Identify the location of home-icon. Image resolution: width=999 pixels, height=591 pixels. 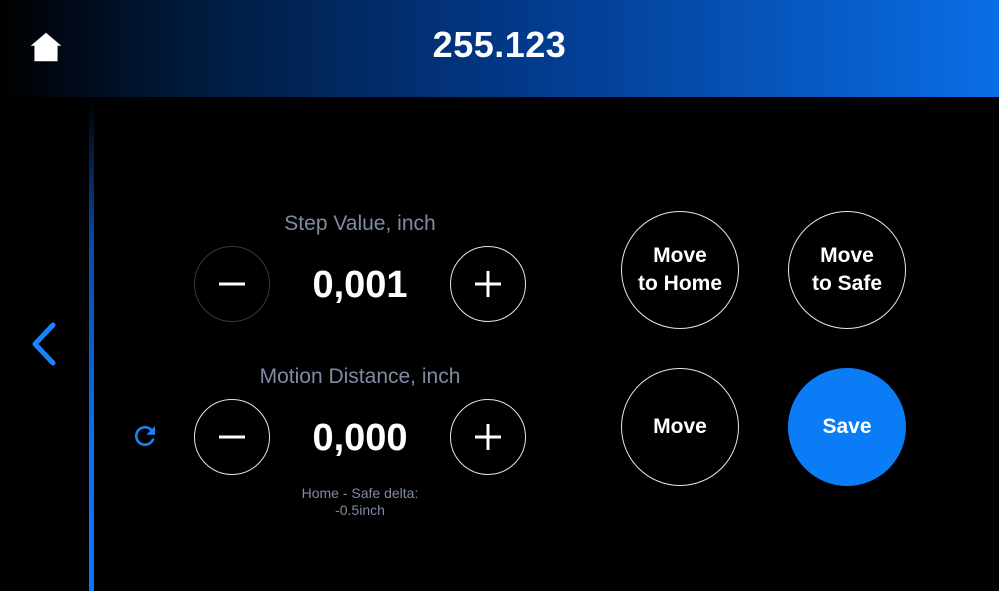
(46, 47).